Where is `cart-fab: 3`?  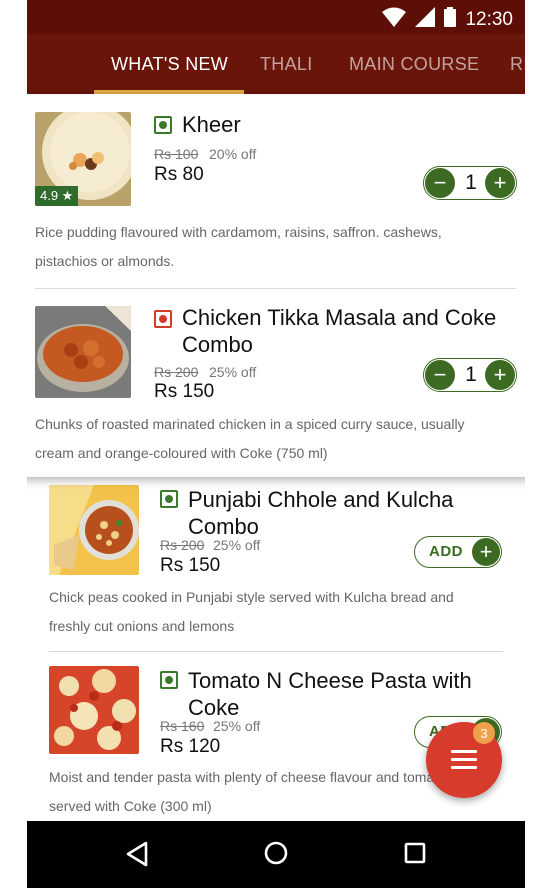 cart-fab: 3 is located at coordinates (464, 760).